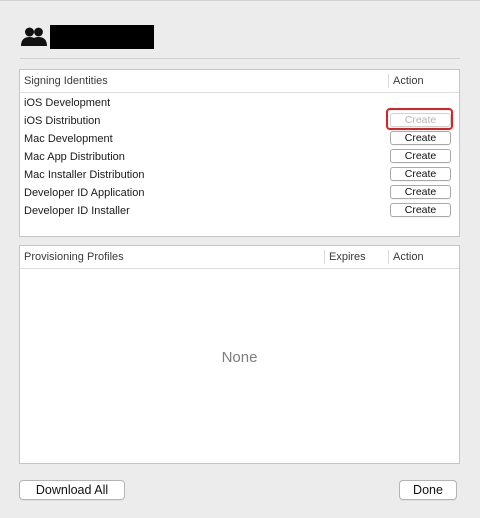  What do you see at coordinates (239, 357) in the screenshot?
I see `empty-state-label: None` at bounding box center [239, 357].